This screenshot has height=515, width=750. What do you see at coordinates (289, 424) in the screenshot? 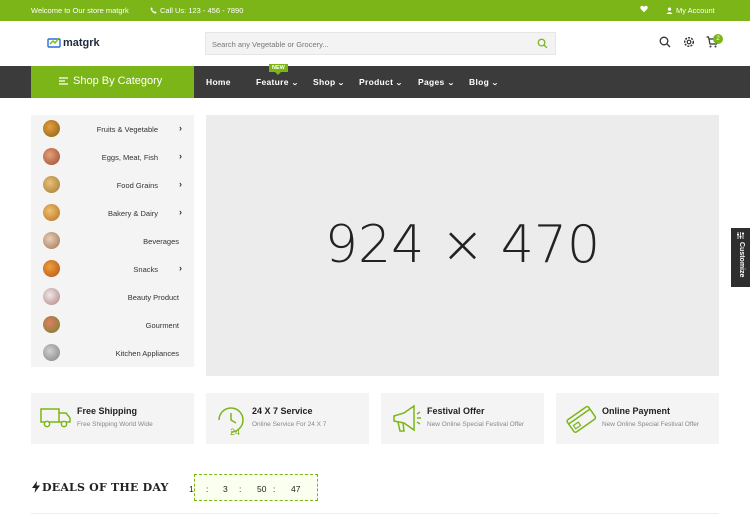
I see `feature-subtitle: Online Service For 24 X 7` at bounding box center [289, 424].